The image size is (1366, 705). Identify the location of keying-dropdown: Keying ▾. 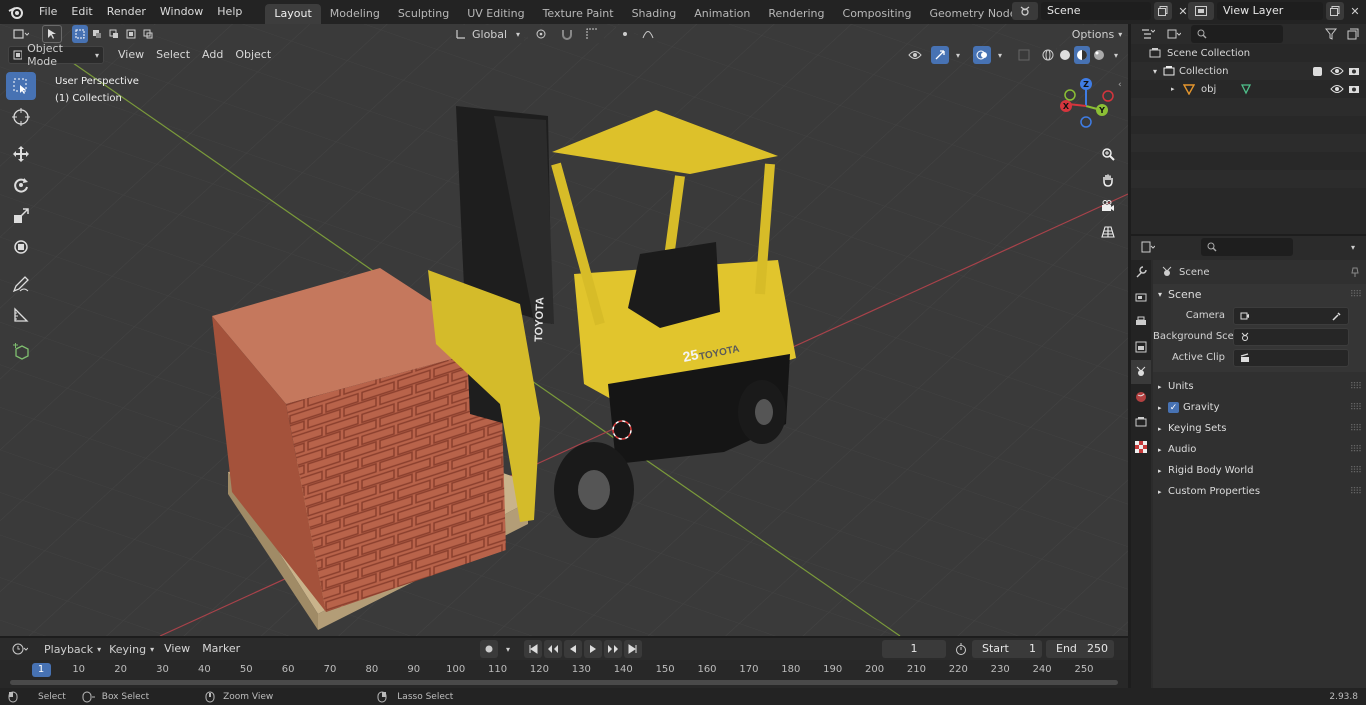
(131, 649).